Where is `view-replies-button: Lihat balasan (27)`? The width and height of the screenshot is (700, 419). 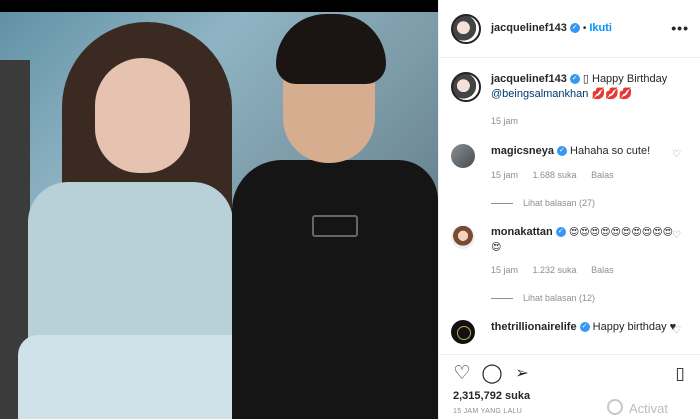 view-replies-button: Lihat balasan (27) is located at coordinates (543, 203).